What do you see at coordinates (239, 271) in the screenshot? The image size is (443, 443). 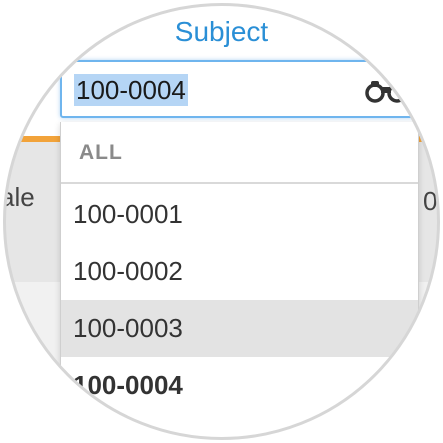 I see `dropdown-option: 100-0002` at bounding box center [239, 271].